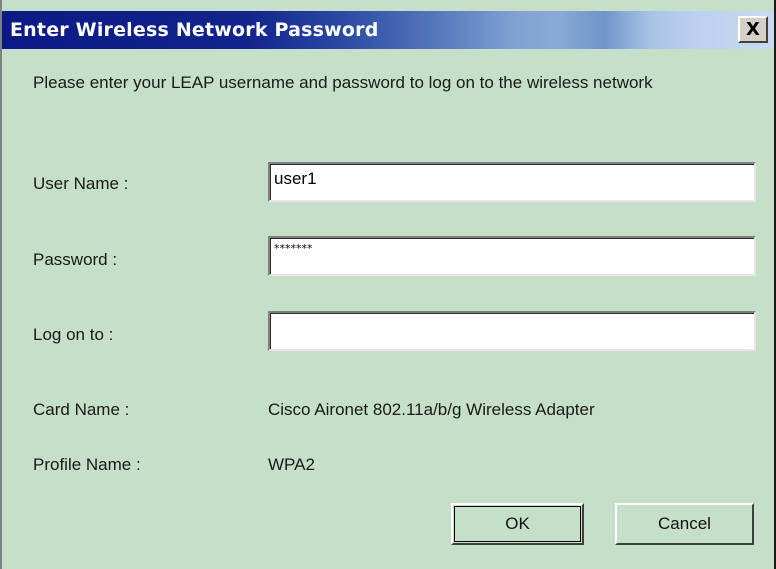 The width and height of the screenshot is (776, 569). I want to click on password-label: Password :, so click(75, 259).